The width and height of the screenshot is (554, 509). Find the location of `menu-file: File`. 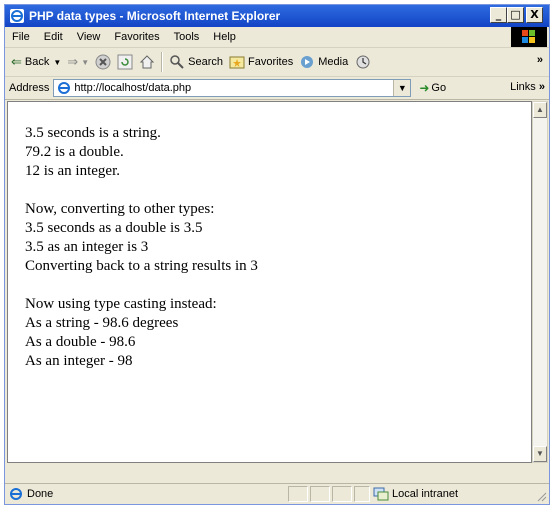

menu-file: File is located at coordinates (21, 37).